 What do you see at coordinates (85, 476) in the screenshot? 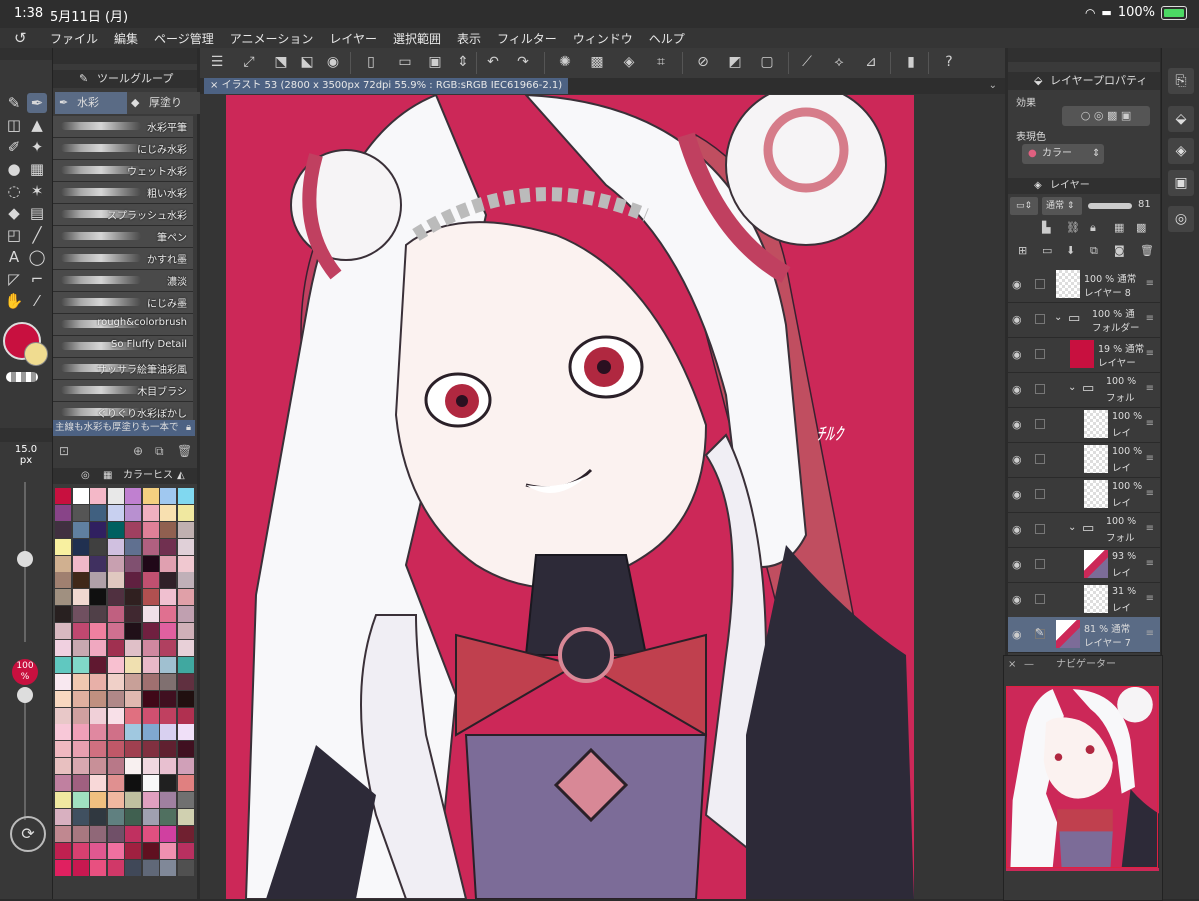
I see `color-tab-wheel-icon: ◎` at bounding box center [85, 476].